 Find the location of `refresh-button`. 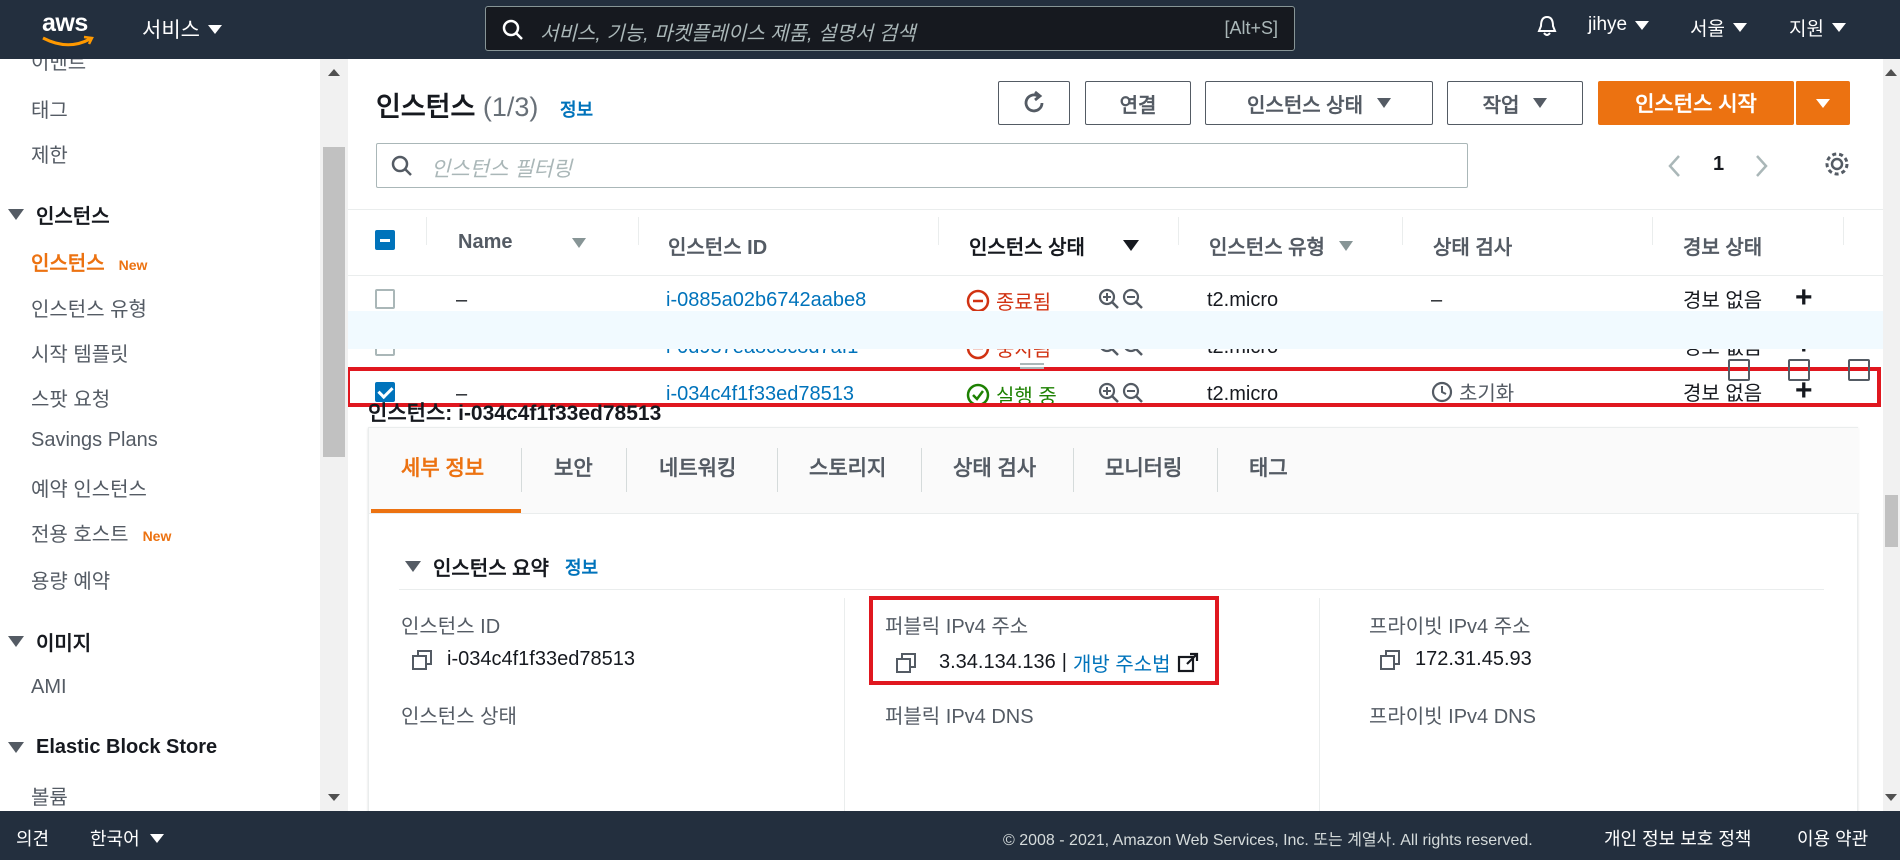

refresh-button is located at coordinates (1034, 103).